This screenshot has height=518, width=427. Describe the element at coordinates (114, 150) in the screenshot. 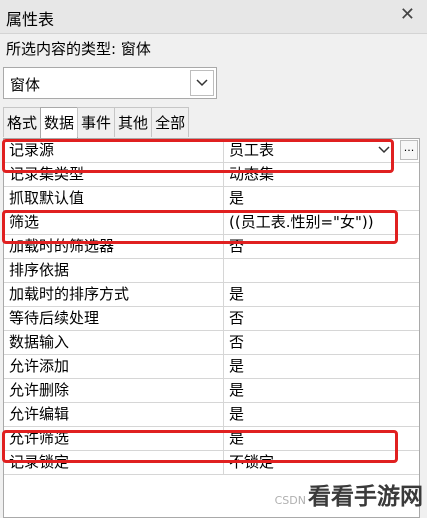

I see `property-name: 记录源` at that location.